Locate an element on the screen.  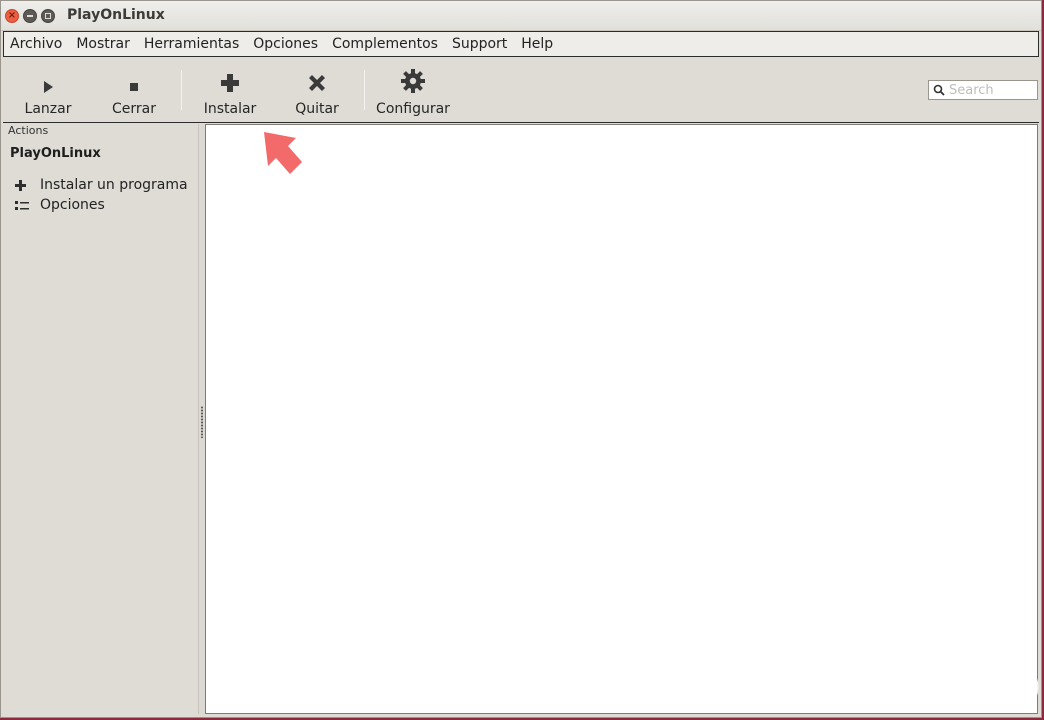
sidebar-item-label: Instalar un programa is located at coordinates (114, 185).